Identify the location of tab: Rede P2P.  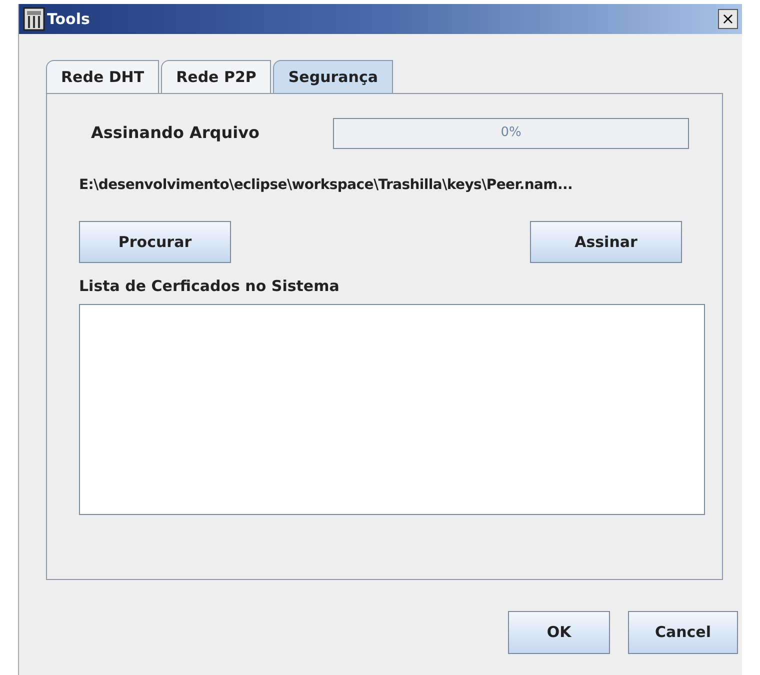
(216, 76).